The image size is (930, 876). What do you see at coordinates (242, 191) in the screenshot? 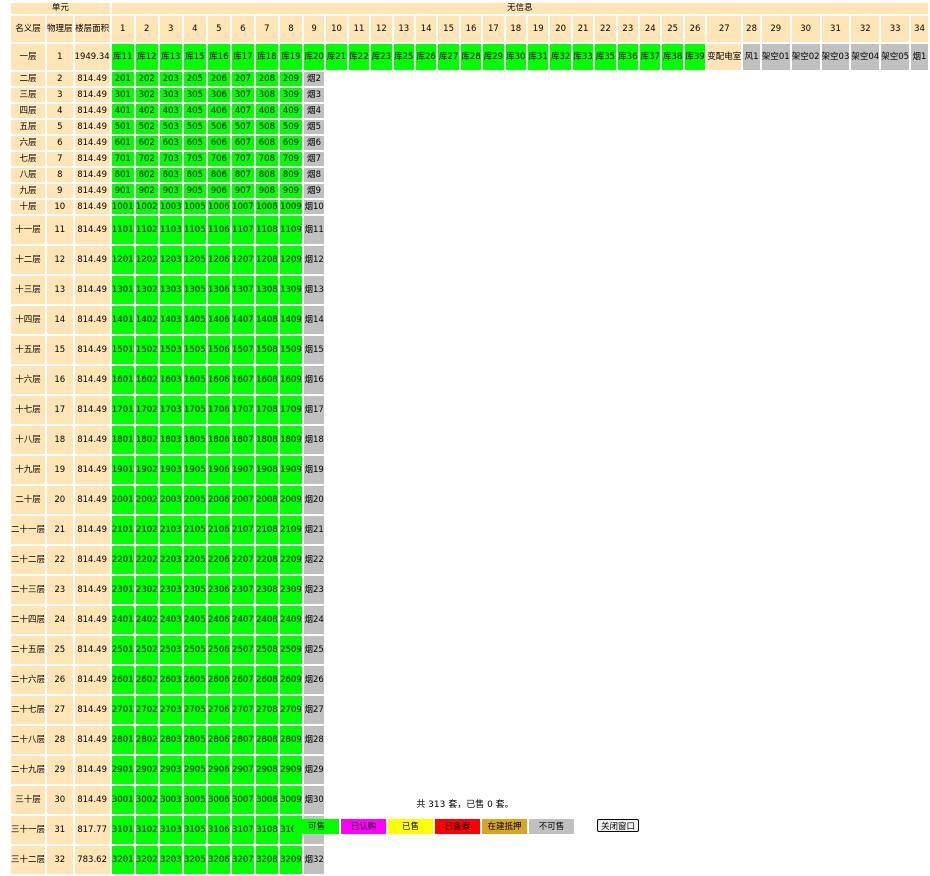
I see `unit-cell: 907` at bounding box center [242, 191].